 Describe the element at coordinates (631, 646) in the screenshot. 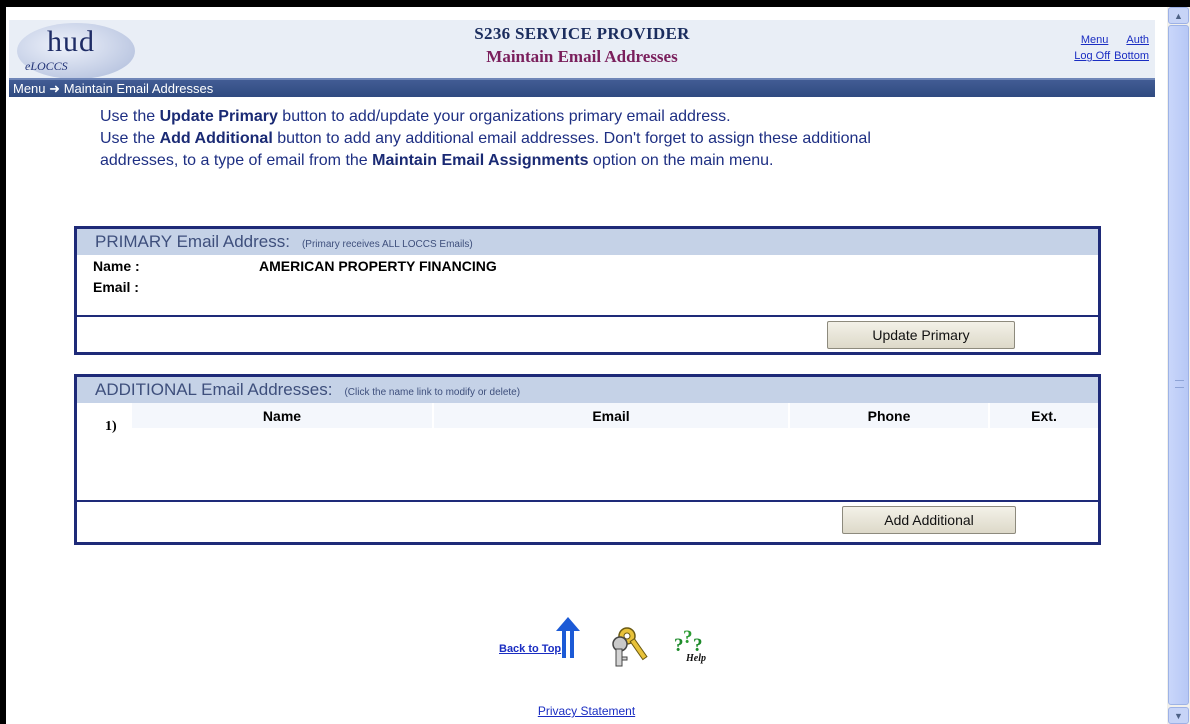

I see `keys-icon` at that location.